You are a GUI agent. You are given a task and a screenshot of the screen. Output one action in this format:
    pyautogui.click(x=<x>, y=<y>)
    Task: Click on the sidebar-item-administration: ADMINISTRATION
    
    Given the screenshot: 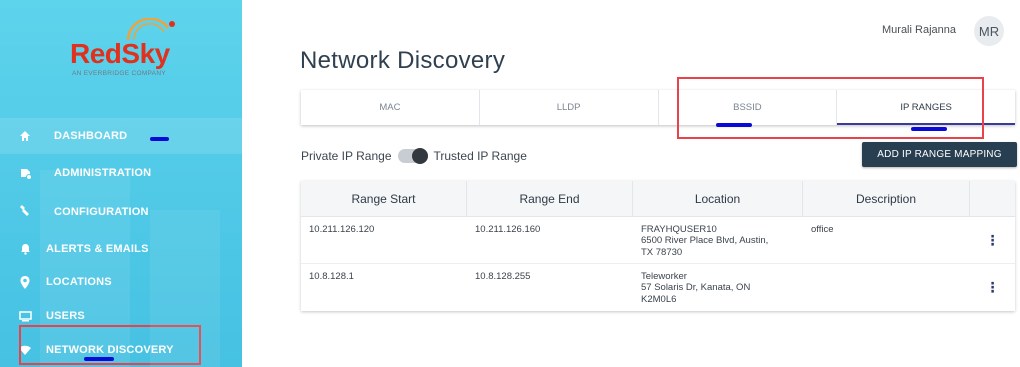 What is the action you would take?
    pyautogui.click(x=121, y=173)
    